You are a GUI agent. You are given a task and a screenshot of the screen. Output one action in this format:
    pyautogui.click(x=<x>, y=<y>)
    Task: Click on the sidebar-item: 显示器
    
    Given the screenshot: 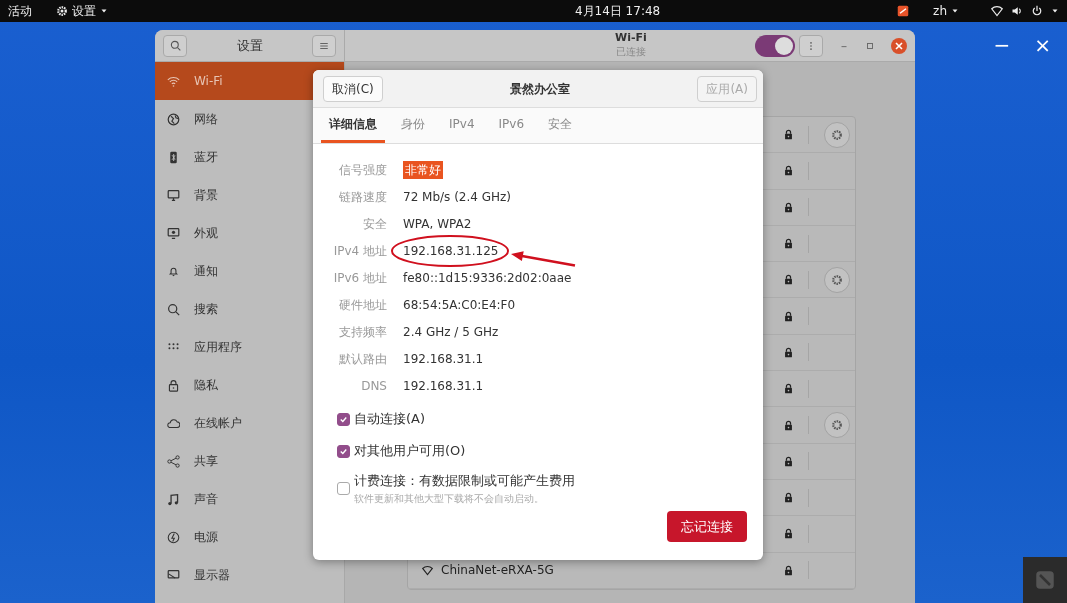 What is the action you would take?
    pyautogui.click(x=249, y=575)
    